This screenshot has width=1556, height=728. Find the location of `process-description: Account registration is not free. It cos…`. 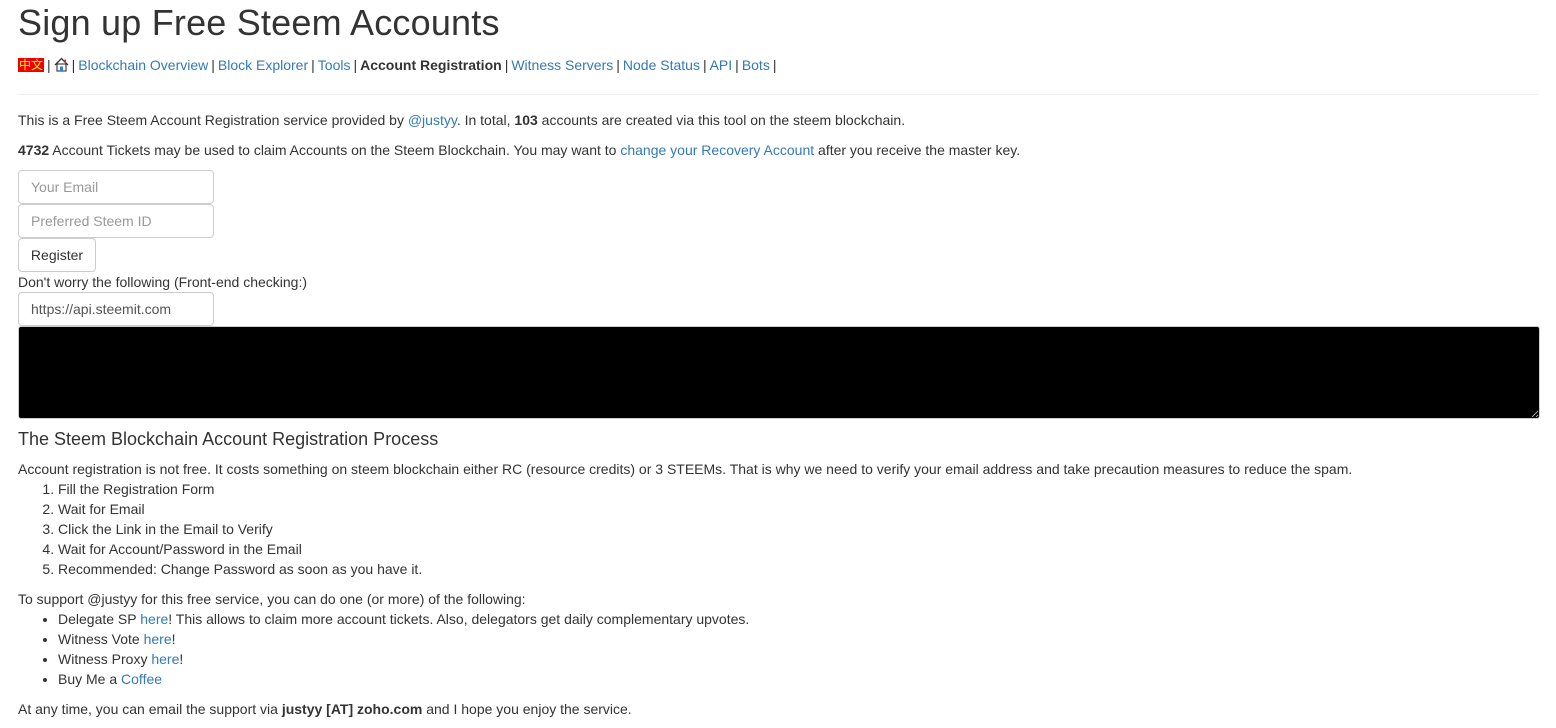

process-description: Account registration is not free. It cos… is located at coordinates (685, 469).